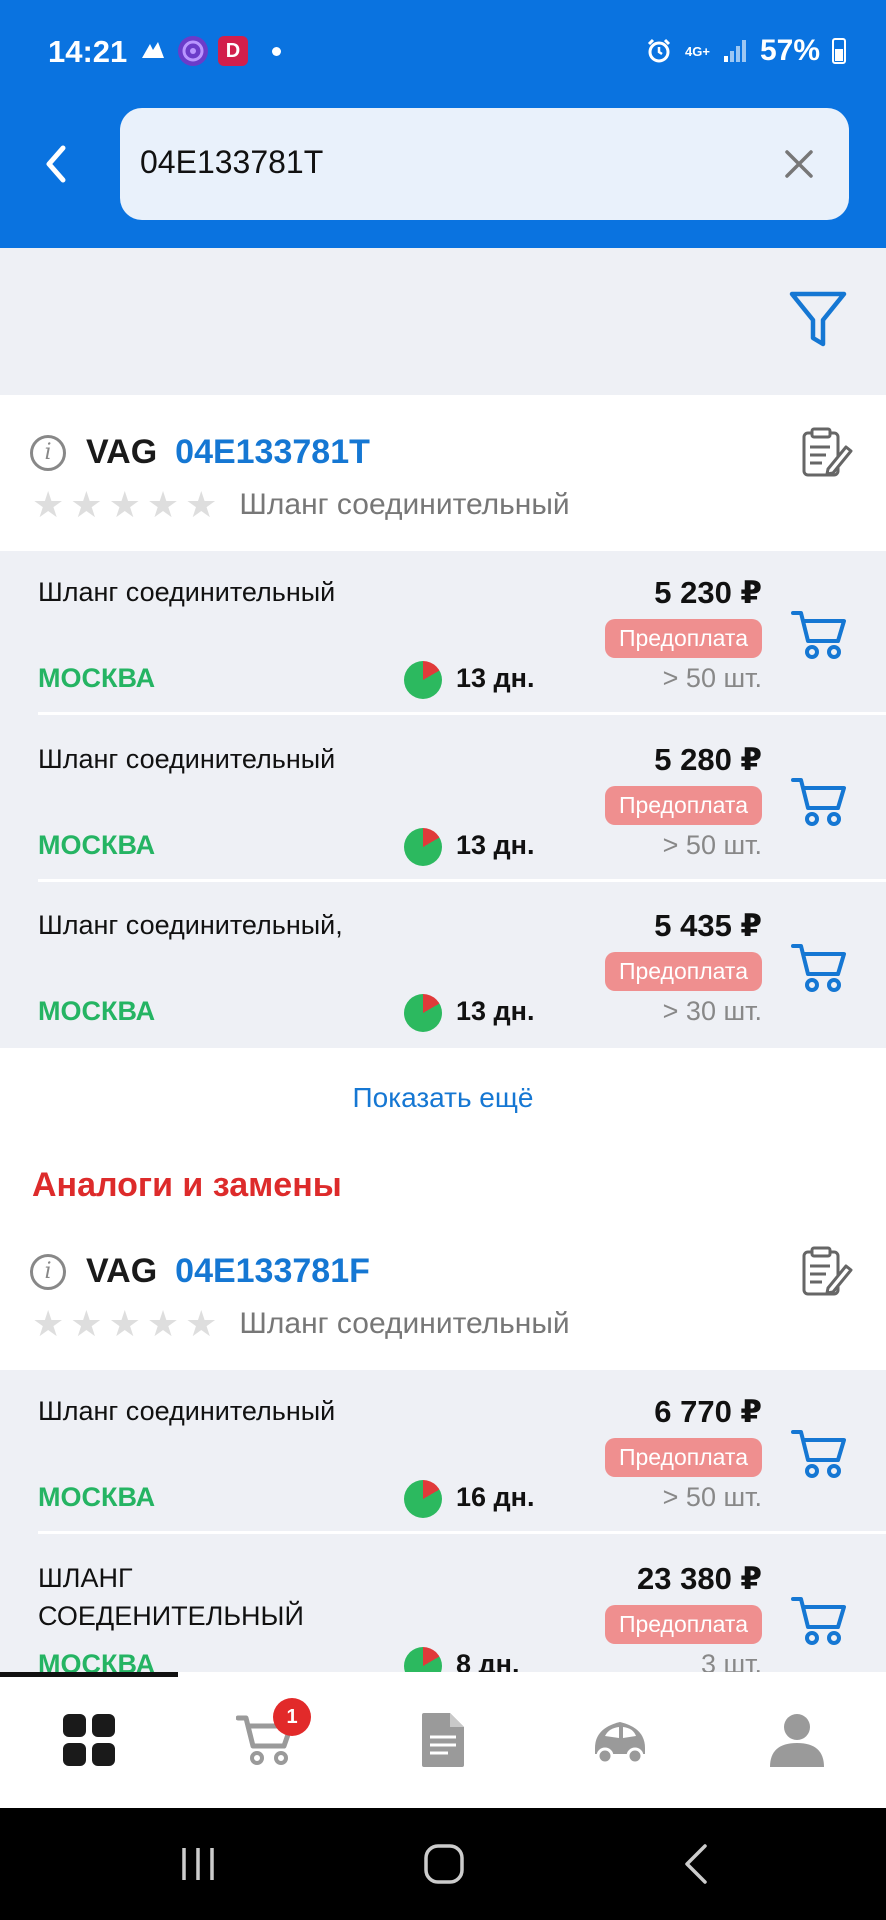 This screenshot has width=886, height=1920. I want to click on nav-profile, so click(796, 1740).